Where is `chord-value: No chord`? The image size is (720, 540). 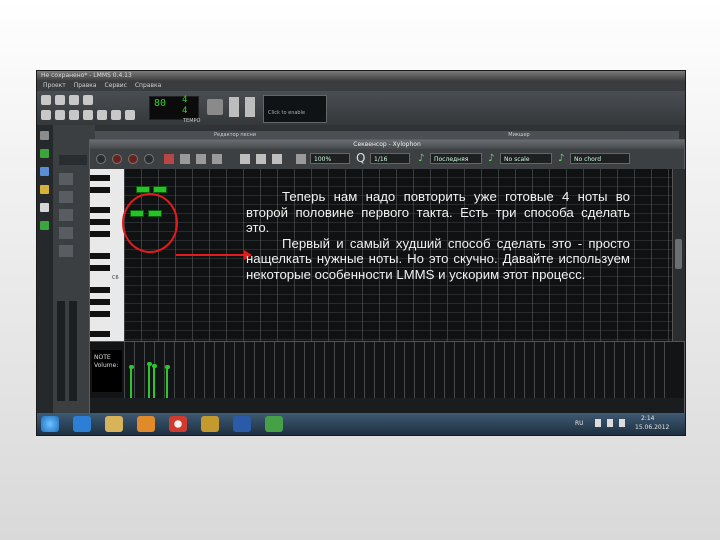
chord-value: No chord is located at coordinates (588, 159).